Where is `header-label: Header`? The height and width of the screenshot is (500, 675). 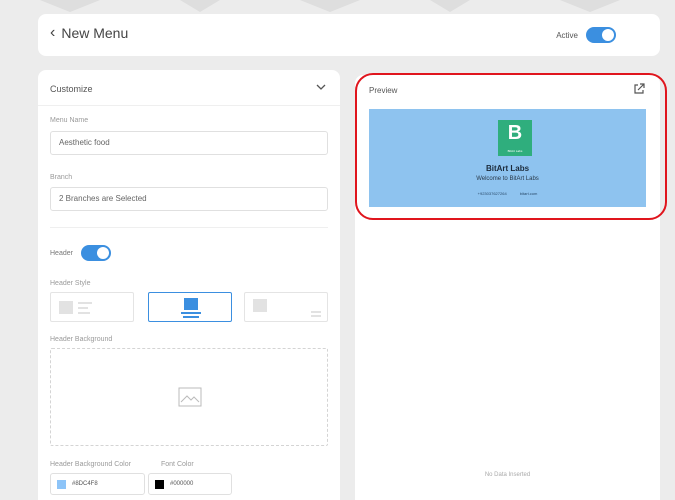
header-label: Header is located at coordinates (61, 253).